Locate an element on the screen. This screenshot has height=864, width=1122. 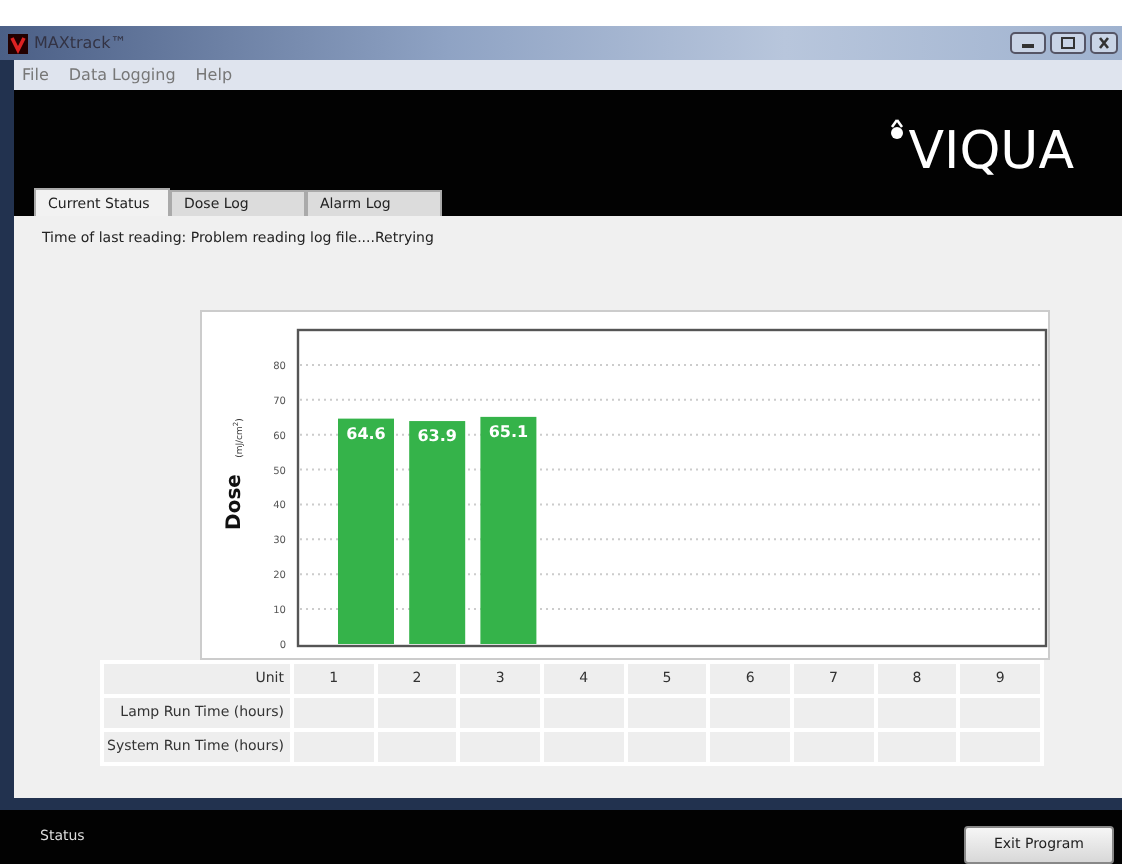
minimize-icon is located at coordinates (1028, 43).